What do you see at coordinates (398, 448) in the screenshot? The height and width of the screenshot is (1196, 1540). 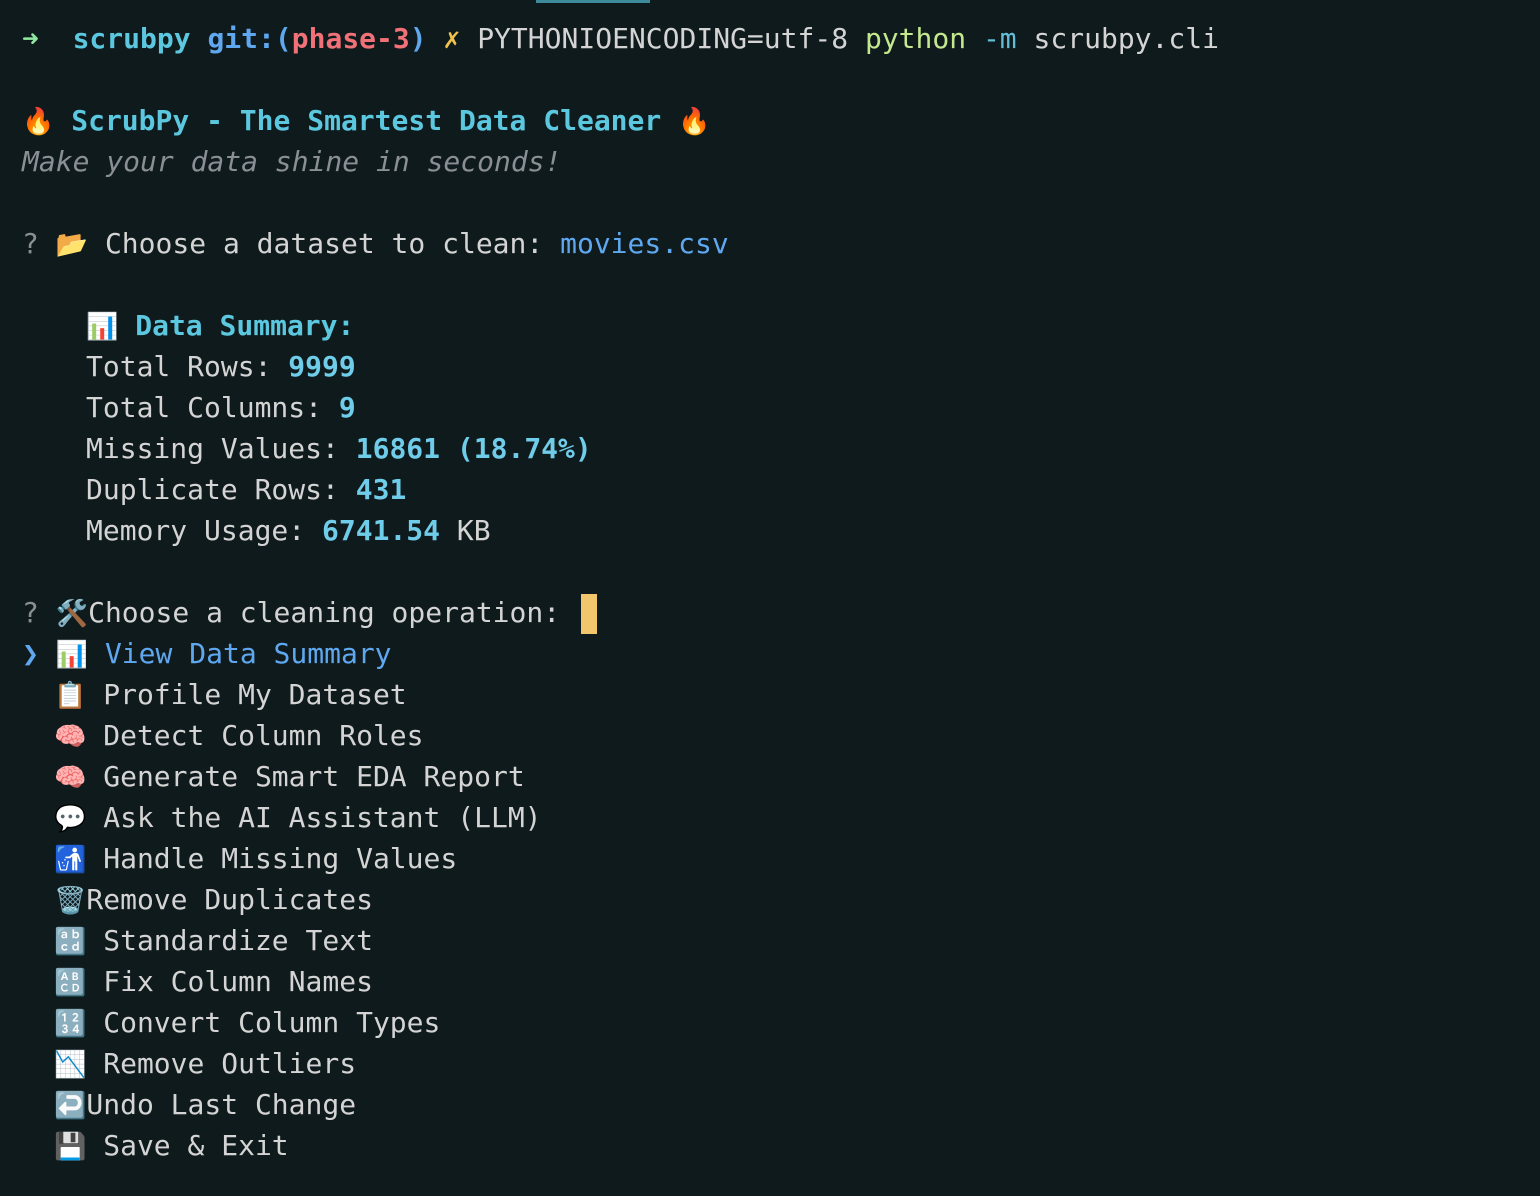 I see `summary-value: 16861` at bounding box center [398, 448].